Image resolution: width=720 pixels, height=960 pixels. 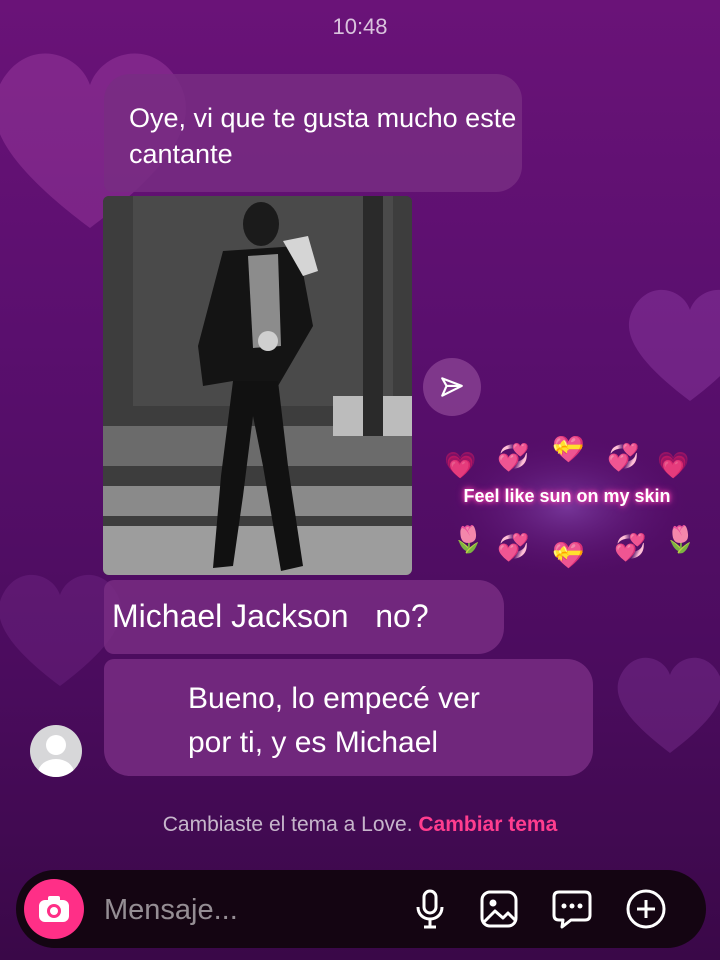 I want to click on sticker-icon, so click(x=572, y=909).